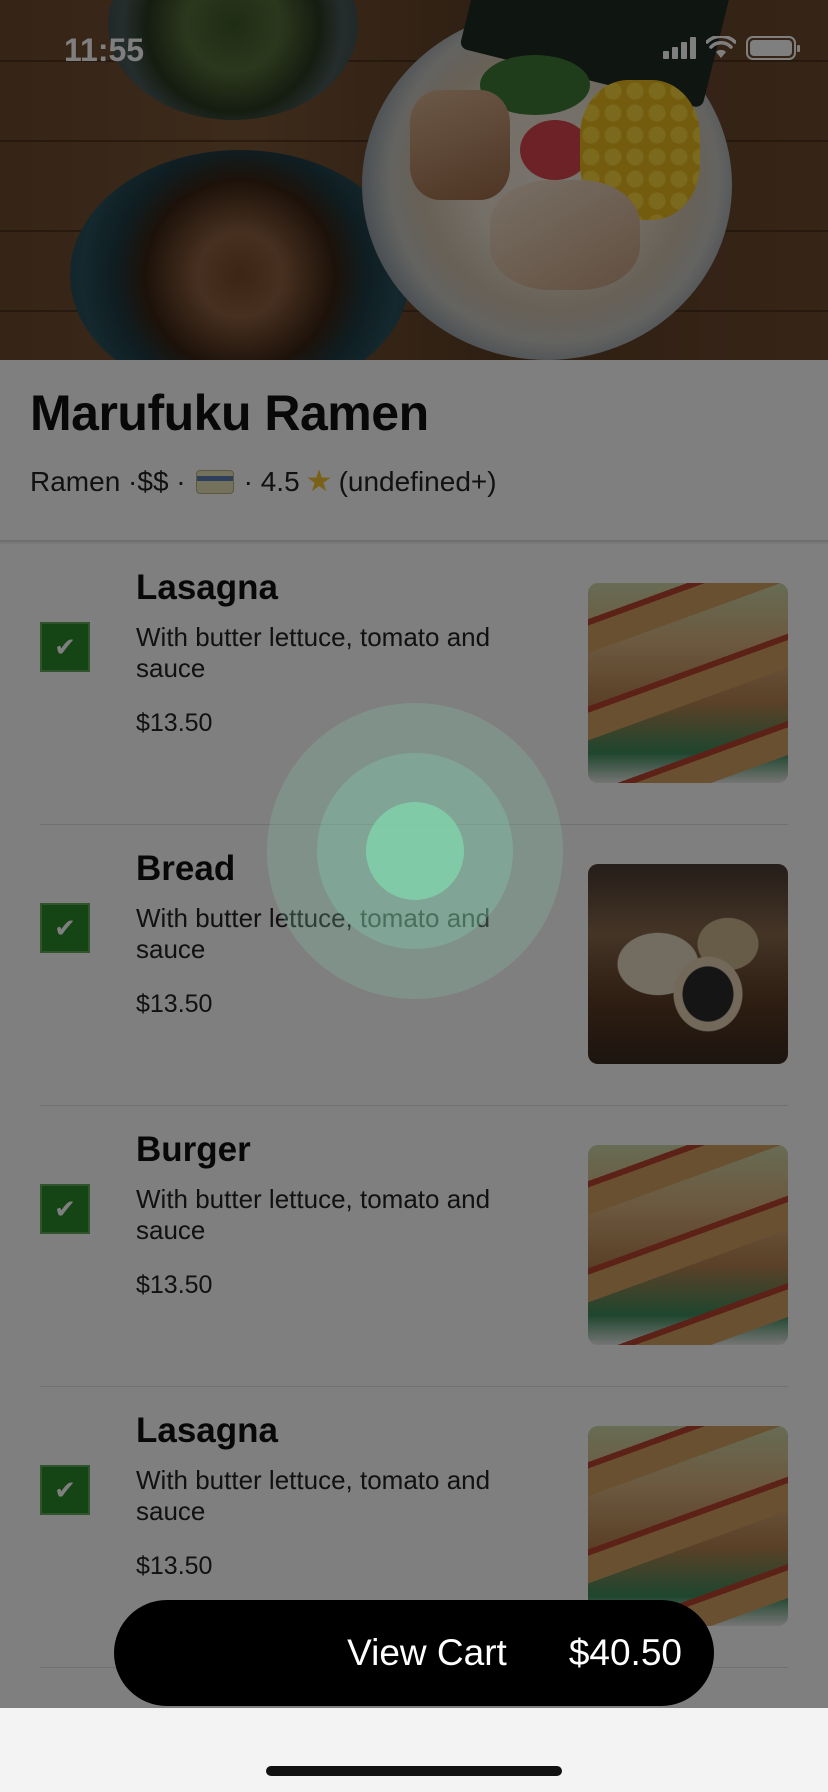 This screenshot has width=828, height=1792. What do you see at coordinates (679, 48) in the screenshot?
I see `cellular-signal-icon` at bounding box center [679, 48].